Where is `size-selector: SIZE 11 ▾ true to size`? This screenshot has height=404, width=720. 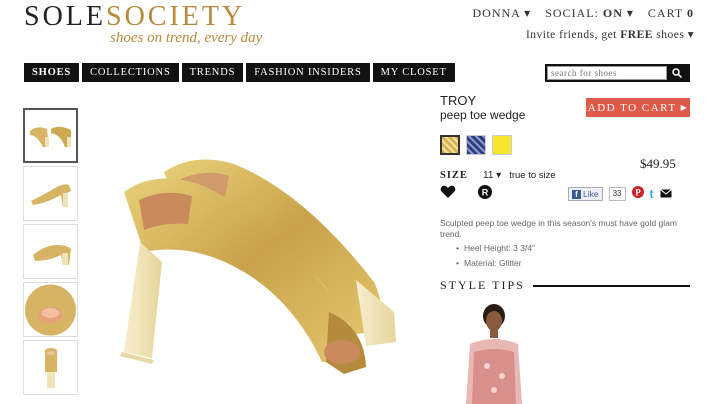 size-selector: SIZE 11 ▾ true to size is located at coordinates (498, 175).